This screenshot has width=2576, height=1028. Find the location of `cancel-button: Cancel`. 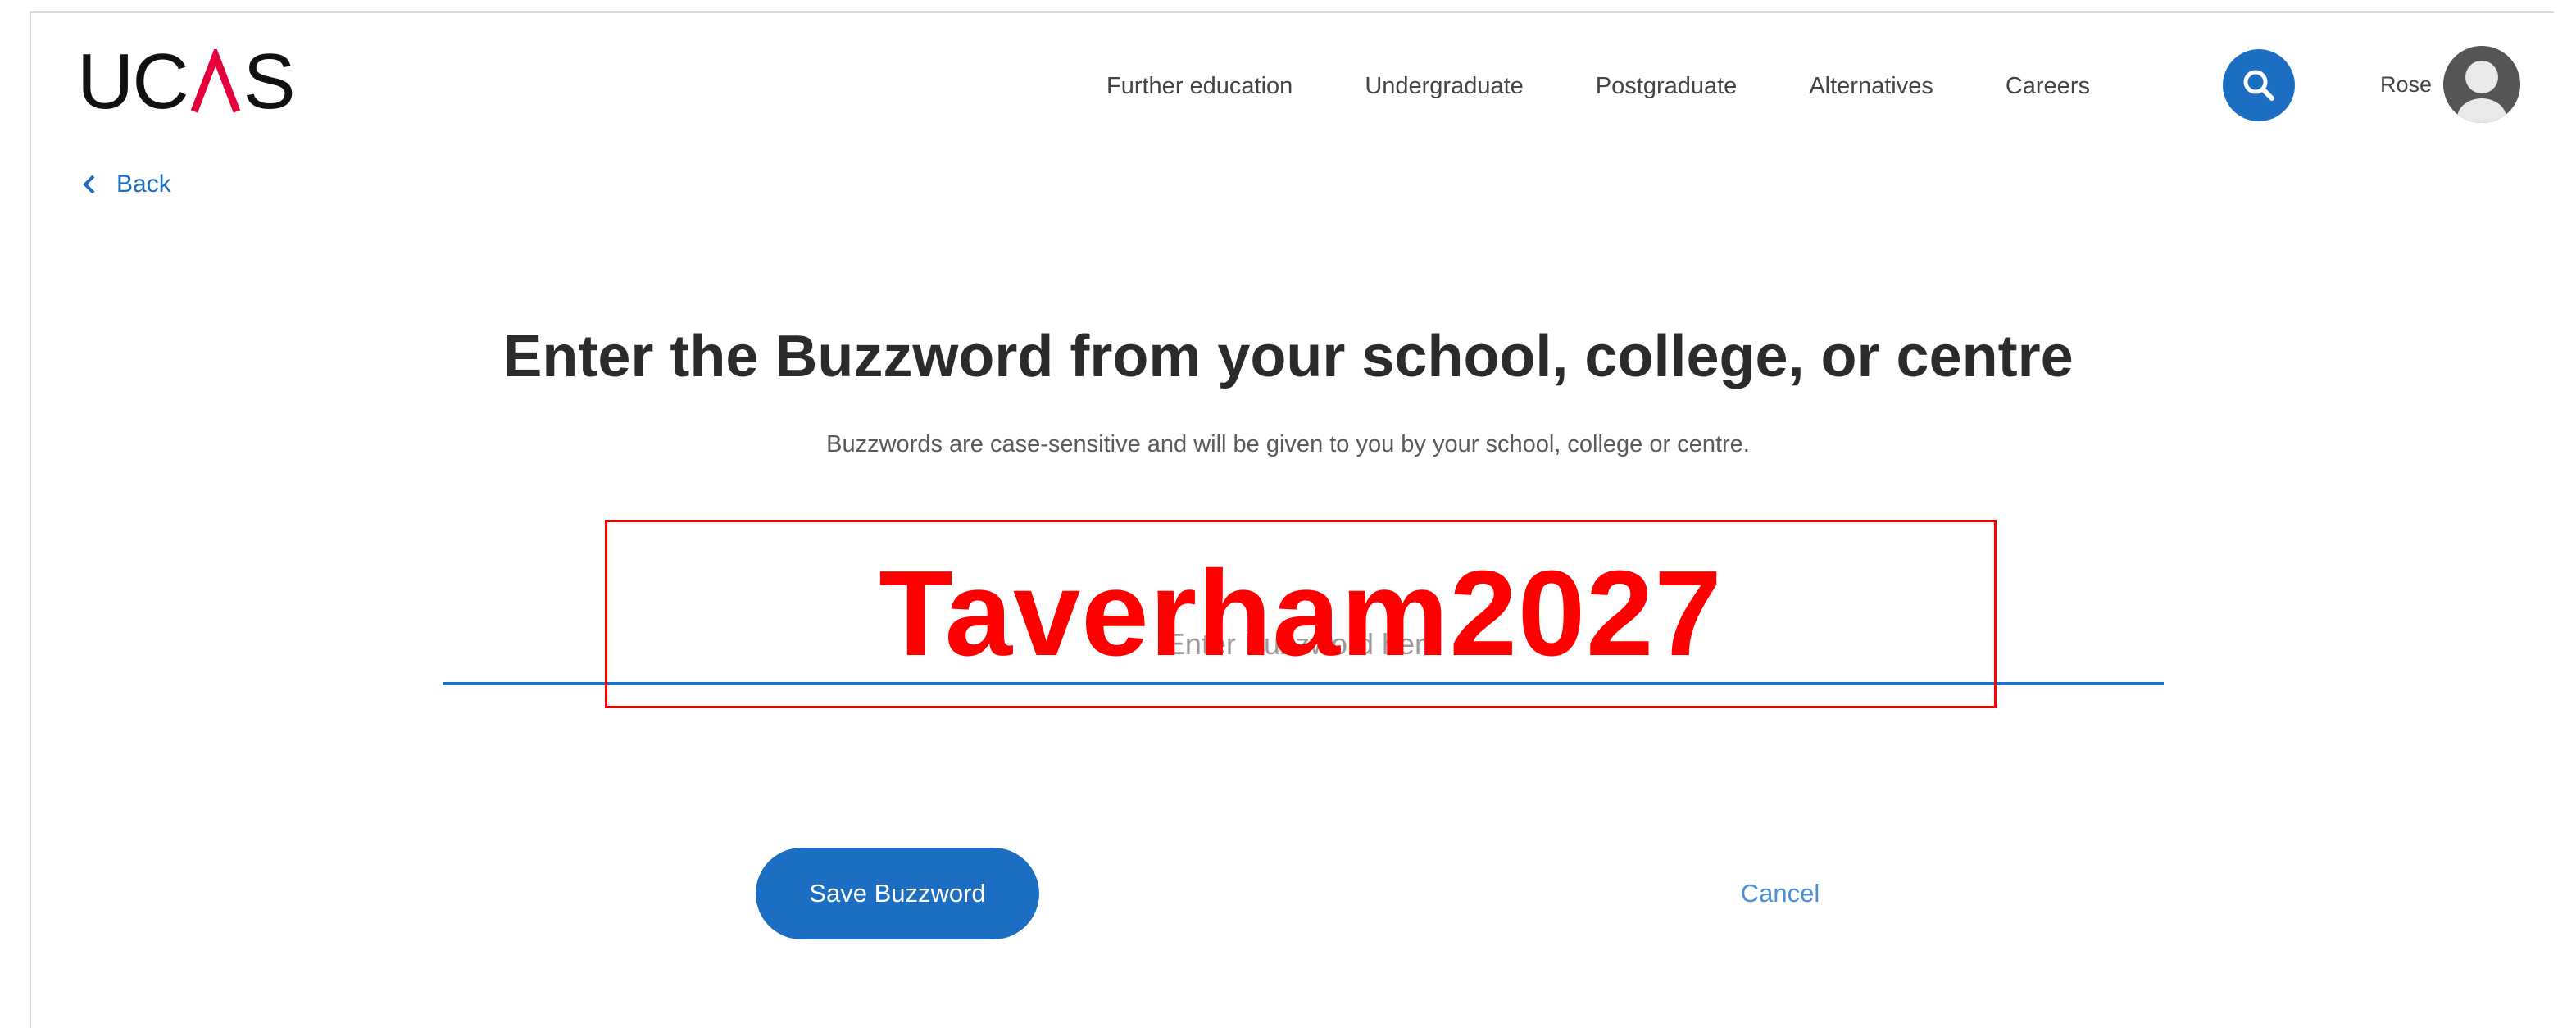

cancel-button: Cancel is located at coordinates (1780, 894).